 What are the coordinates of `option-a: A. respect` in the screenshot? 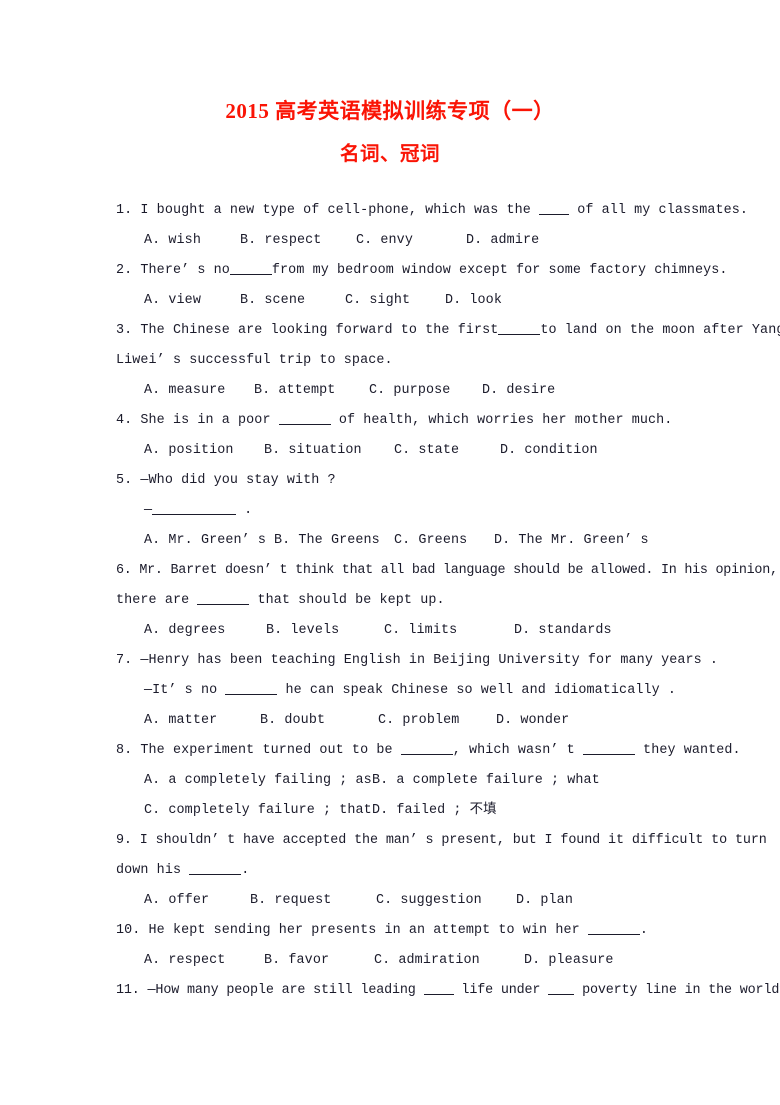 It's located at (204, 961).